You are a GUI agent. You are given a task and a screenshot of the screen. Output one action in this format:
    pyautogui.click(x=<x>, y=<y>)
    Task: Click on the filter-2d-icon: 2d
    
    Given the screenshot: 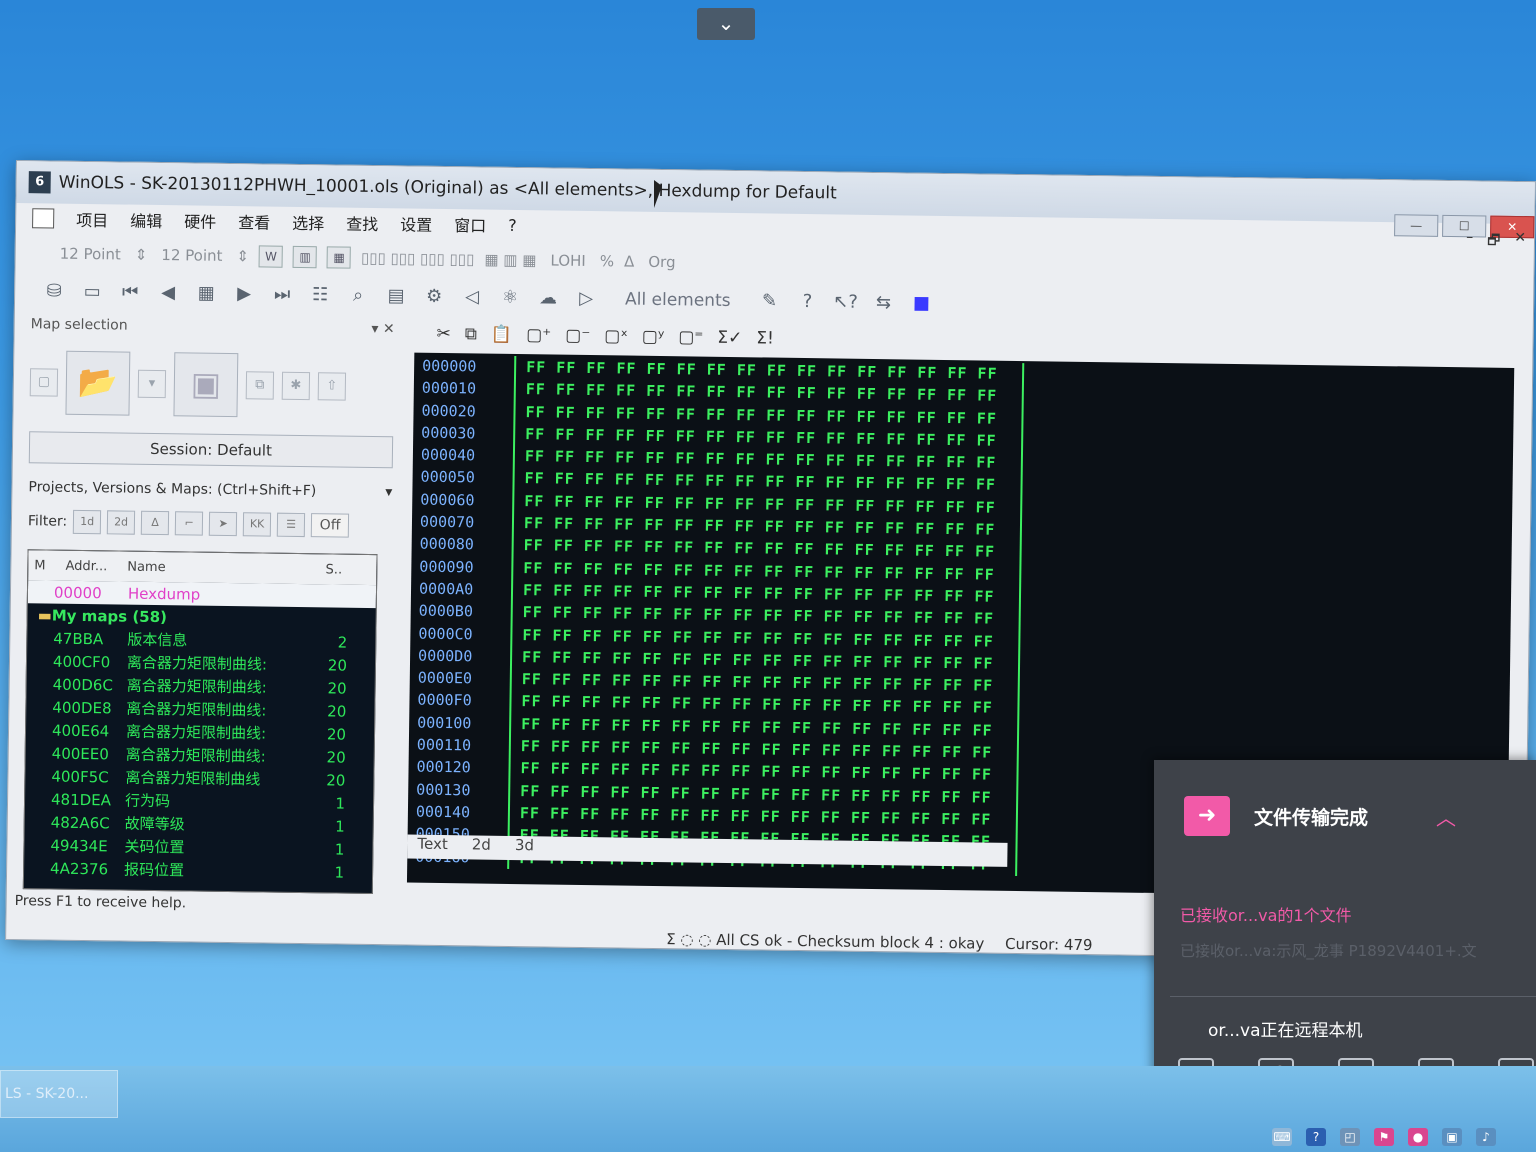 What is the action you would take?
    pyautogui.click(x=121, y=522)
    